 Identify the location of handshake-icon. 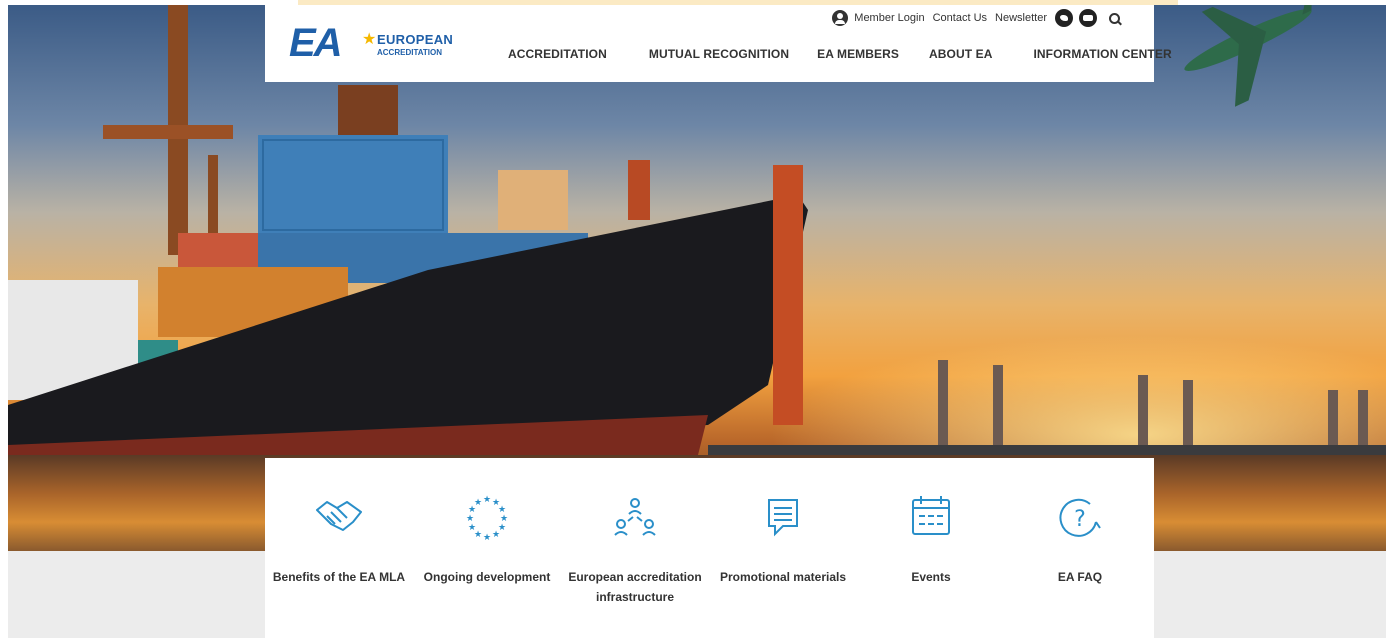
(339, 516).